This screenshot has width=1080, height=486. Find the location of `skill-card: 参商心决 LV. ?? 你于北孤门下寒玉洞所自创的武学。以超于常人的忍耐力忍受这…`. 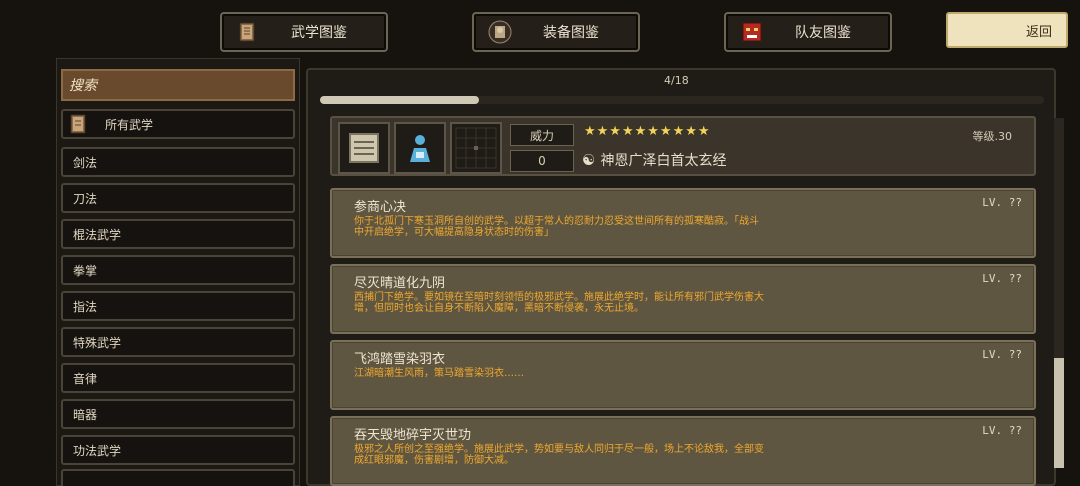

skill-card: 参商心决 LV. ?? 你于北孤门下寒玉洞所自创的武学。以超于常人的忍耐力忍受这… is located at coordinates (683, 223).